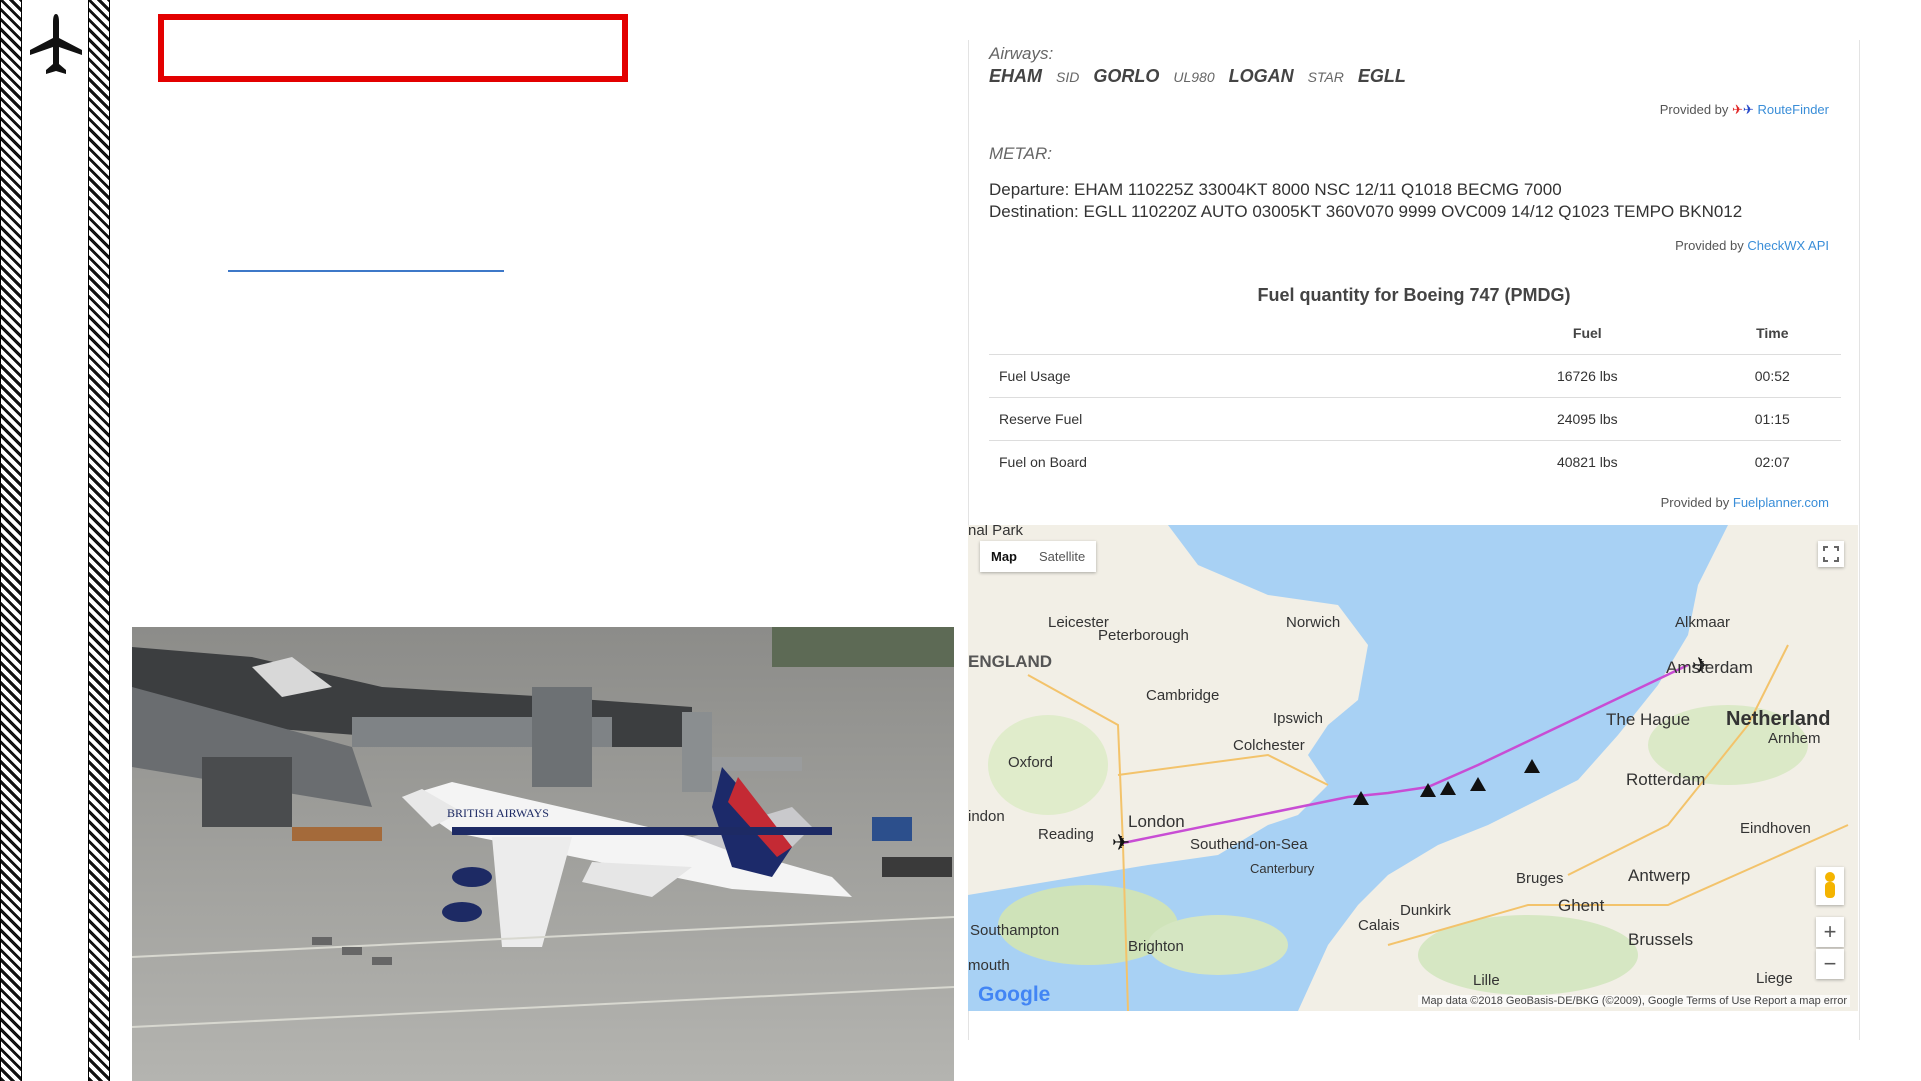 Image resolution: width=1921 pixels, height=1081 pixels. What do you see at coordinates (1587, 376) in the screenshot?
I see `row-fuel: 16726 lbs` at bounding box center [1587, 376].